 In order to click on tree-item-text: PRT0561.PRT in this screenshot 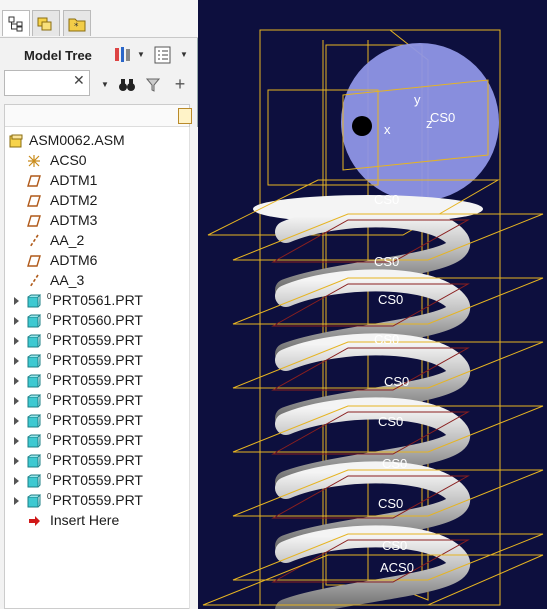, I will do `click(97, 300)`.